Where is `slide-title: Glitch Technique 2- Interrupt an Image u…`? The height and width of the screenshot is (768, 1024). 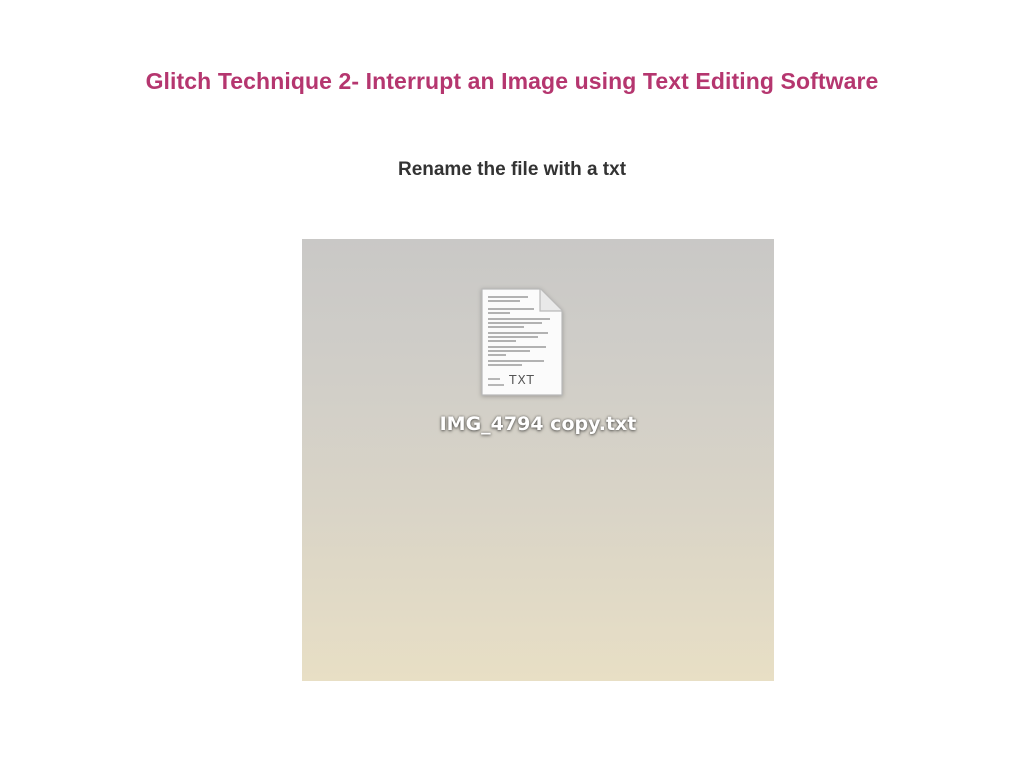 slide-title: Glitch Technique 2- Interrupt an Image u… is located at coordinates (512, 81).